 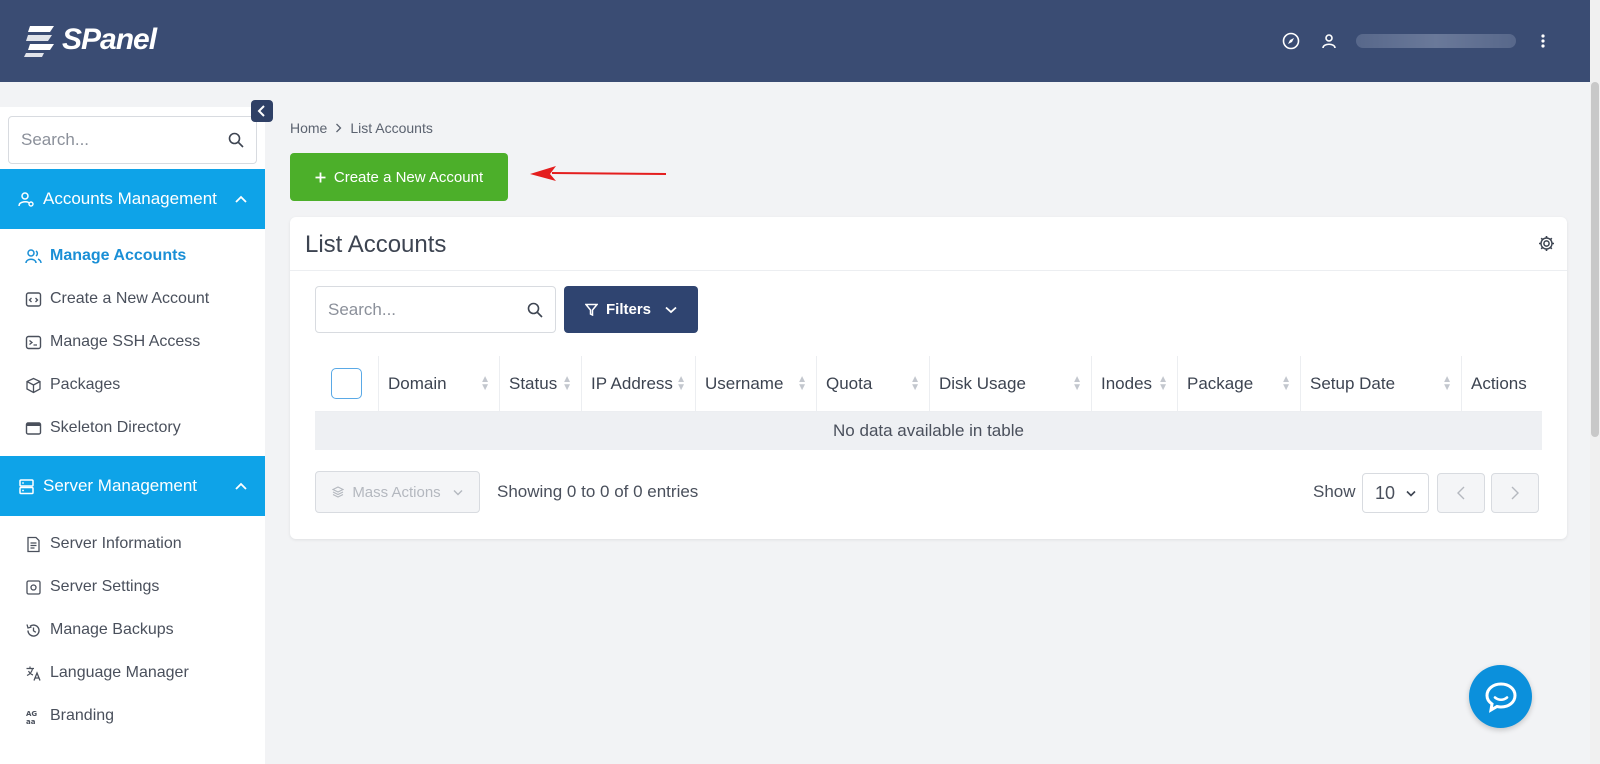 What do you see at coordinates (533, 383) in the screenshot?
I see `column-label: Status` at bounding box center [533, 383].